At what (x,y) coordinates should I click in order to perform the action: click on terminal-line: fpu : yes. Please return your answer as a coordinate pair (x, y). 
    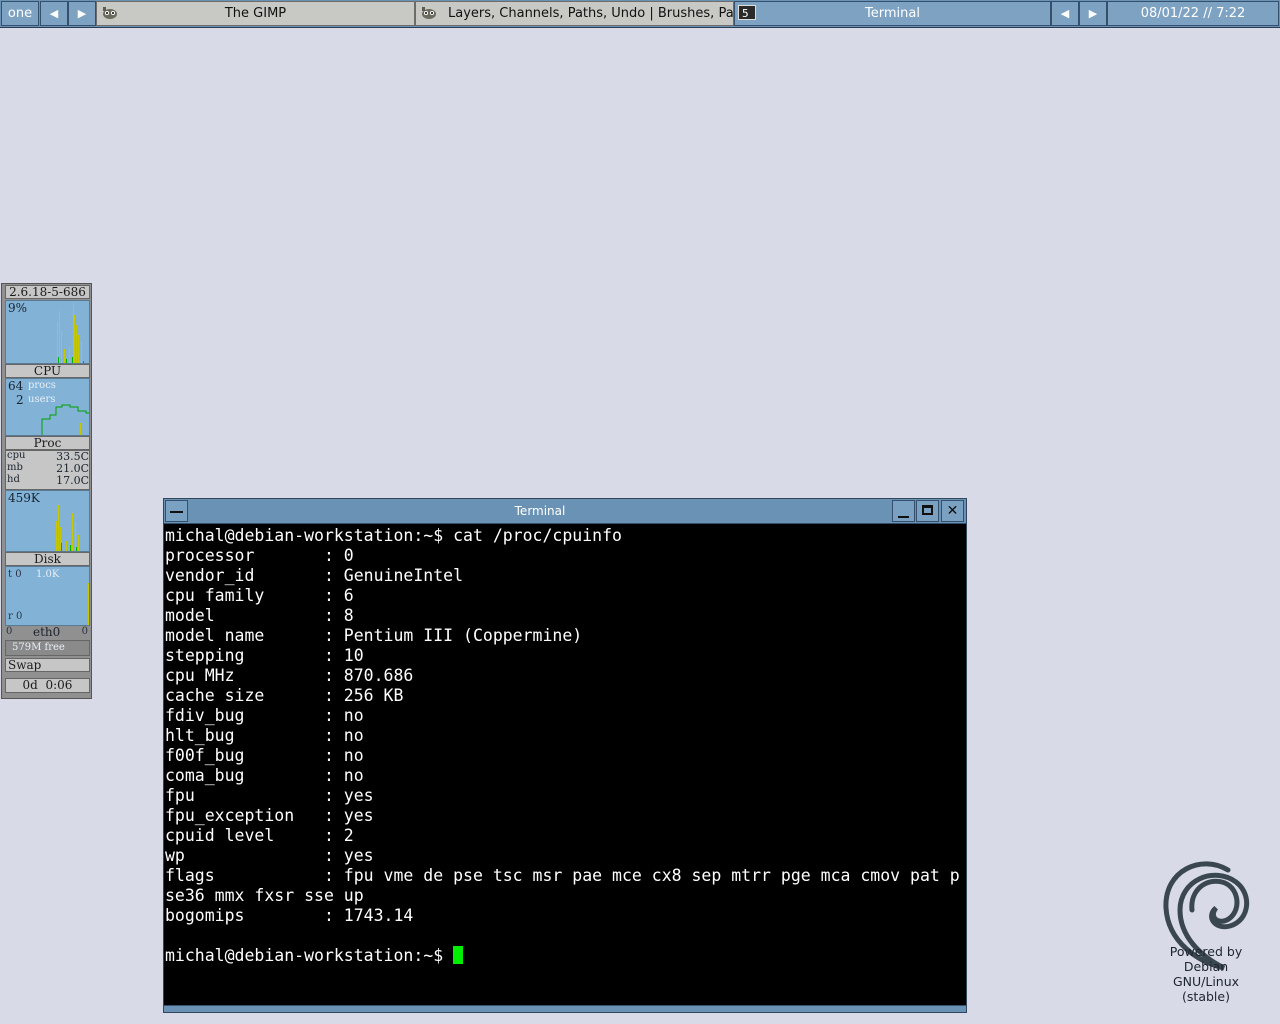
    Looking at the image, I should click on (269, 795).